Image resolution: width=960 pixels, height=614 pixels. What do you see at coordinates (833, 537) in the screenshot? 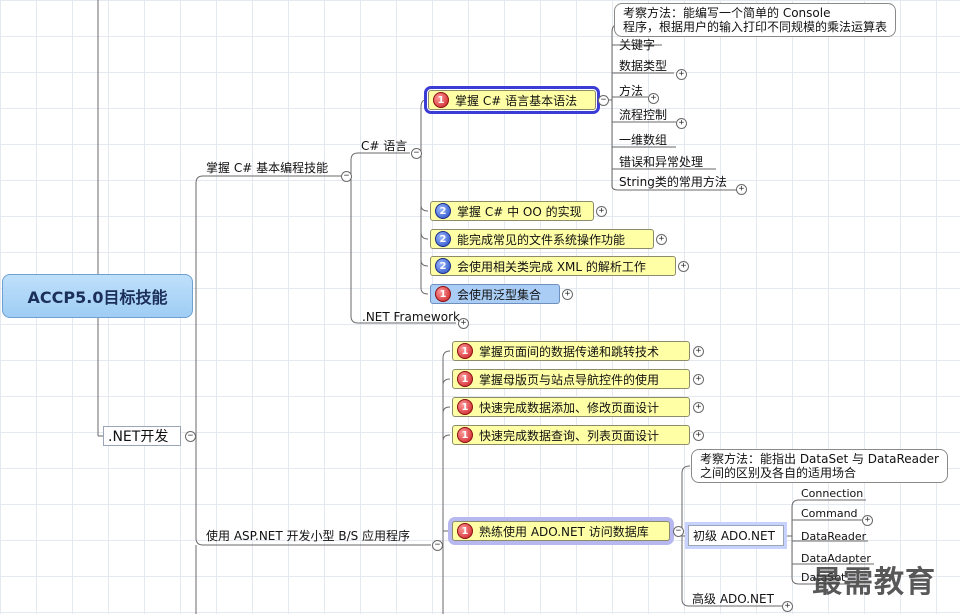
I see `subtopic-datareader: DataReader` at bounding box center [833, 537].